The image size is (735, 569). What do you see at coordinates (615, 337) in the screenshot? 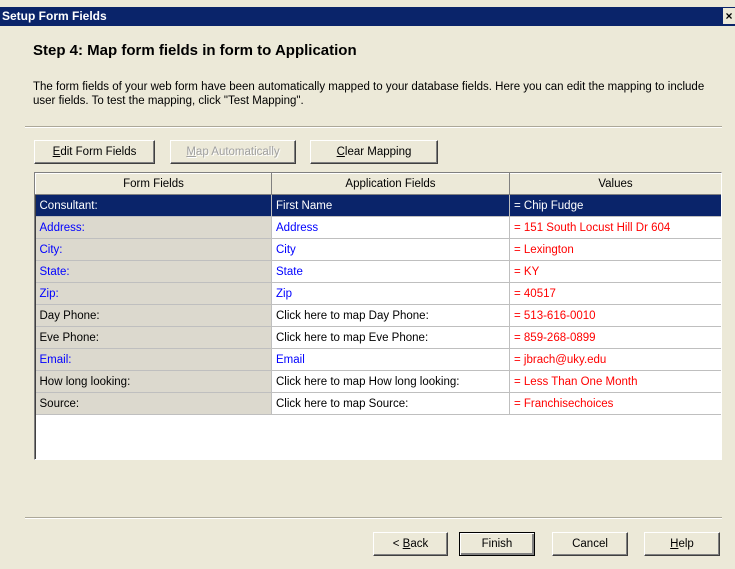
I see `value-cell: = 859-268-0899` at bounding box center [615, 337].